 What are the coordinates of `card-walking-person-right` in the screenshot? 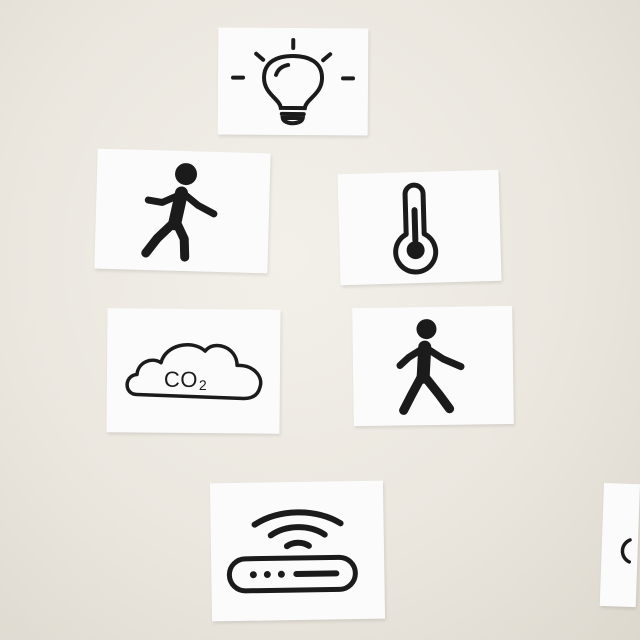 It's located at (433, 366).